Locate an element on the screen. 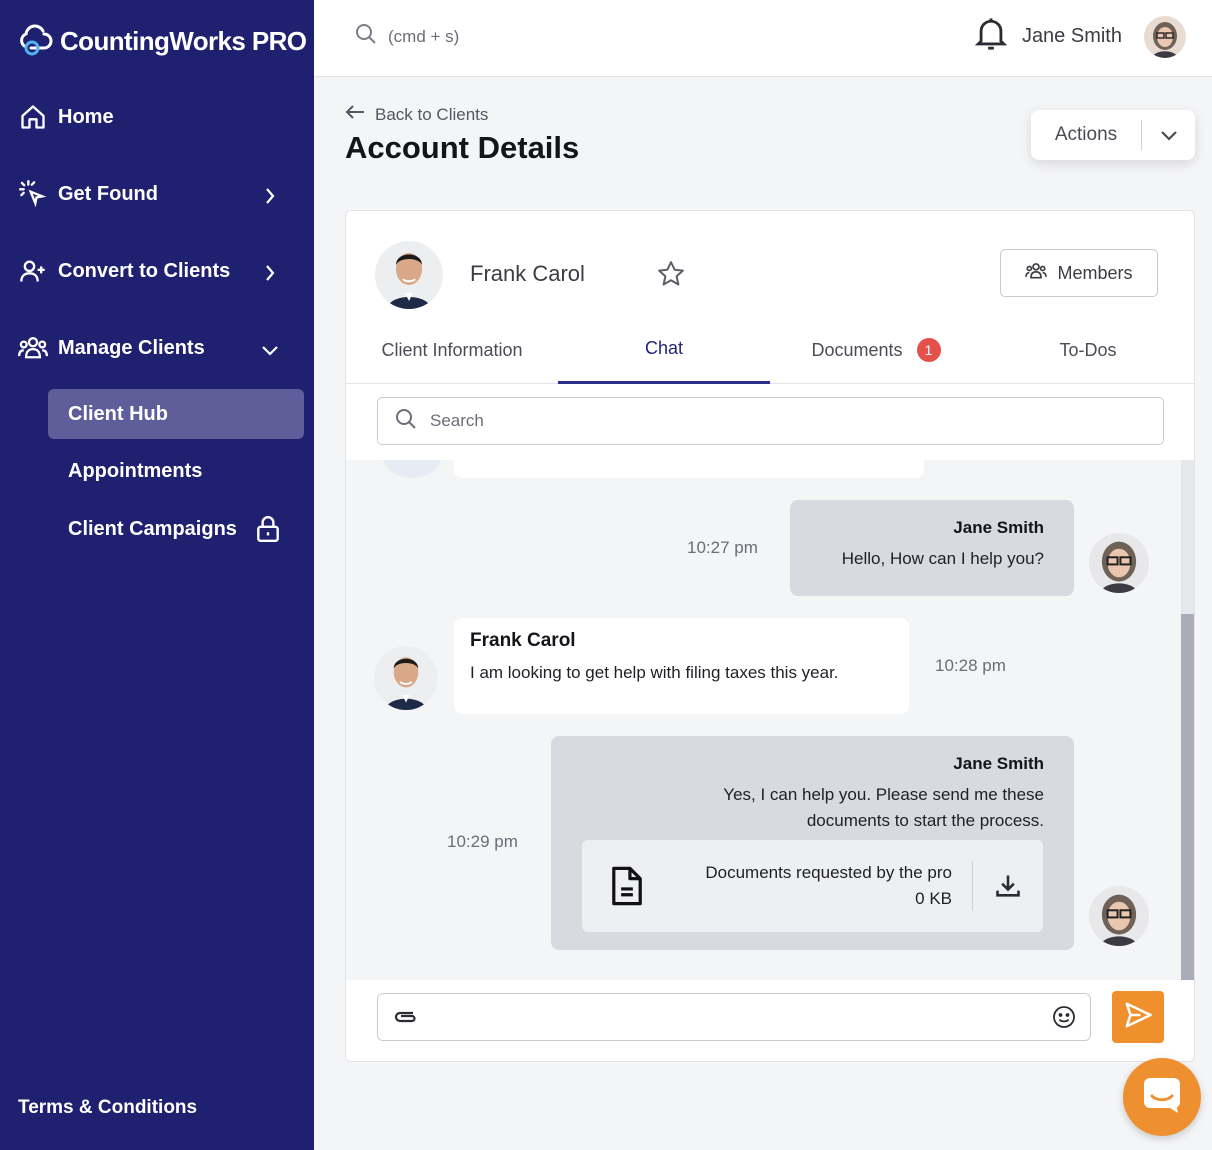 The image size is (1212, 1150). scrollbar is located at coordinates (1187, 720).